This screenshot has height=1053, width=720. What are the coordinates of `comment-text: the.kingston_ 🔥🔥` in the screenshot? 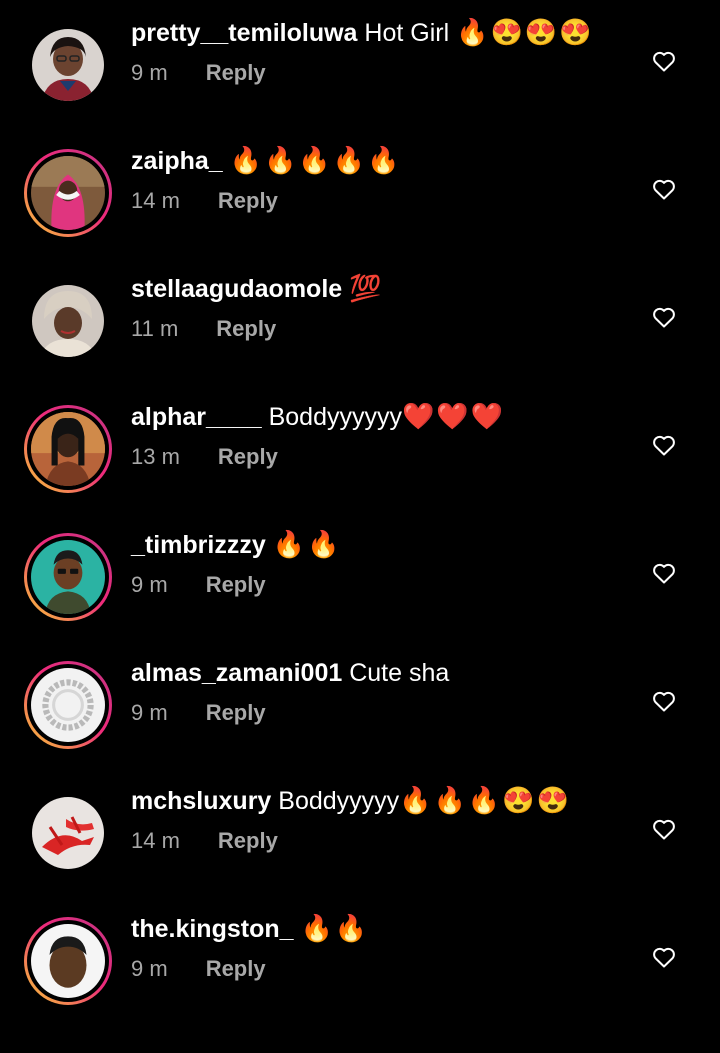 It's located at (250, 928).